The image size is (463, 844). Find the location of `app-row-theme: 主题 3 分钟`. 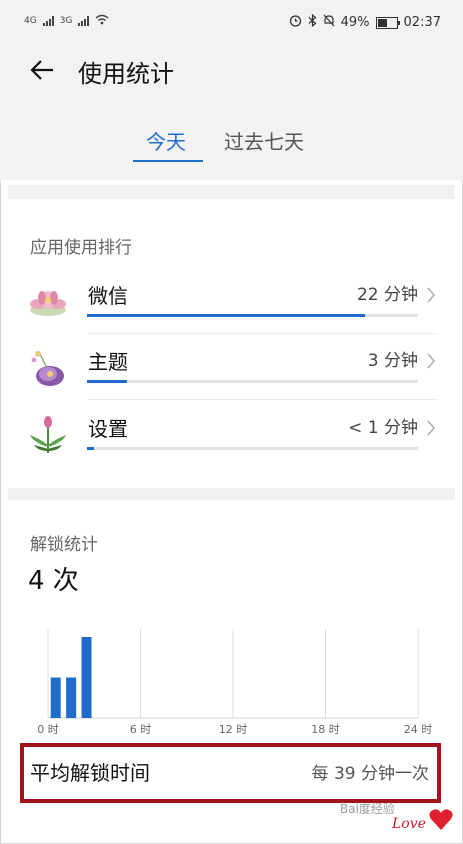

app-row-theme: 主题 3 分钟 is located at coordinates (232, 369).